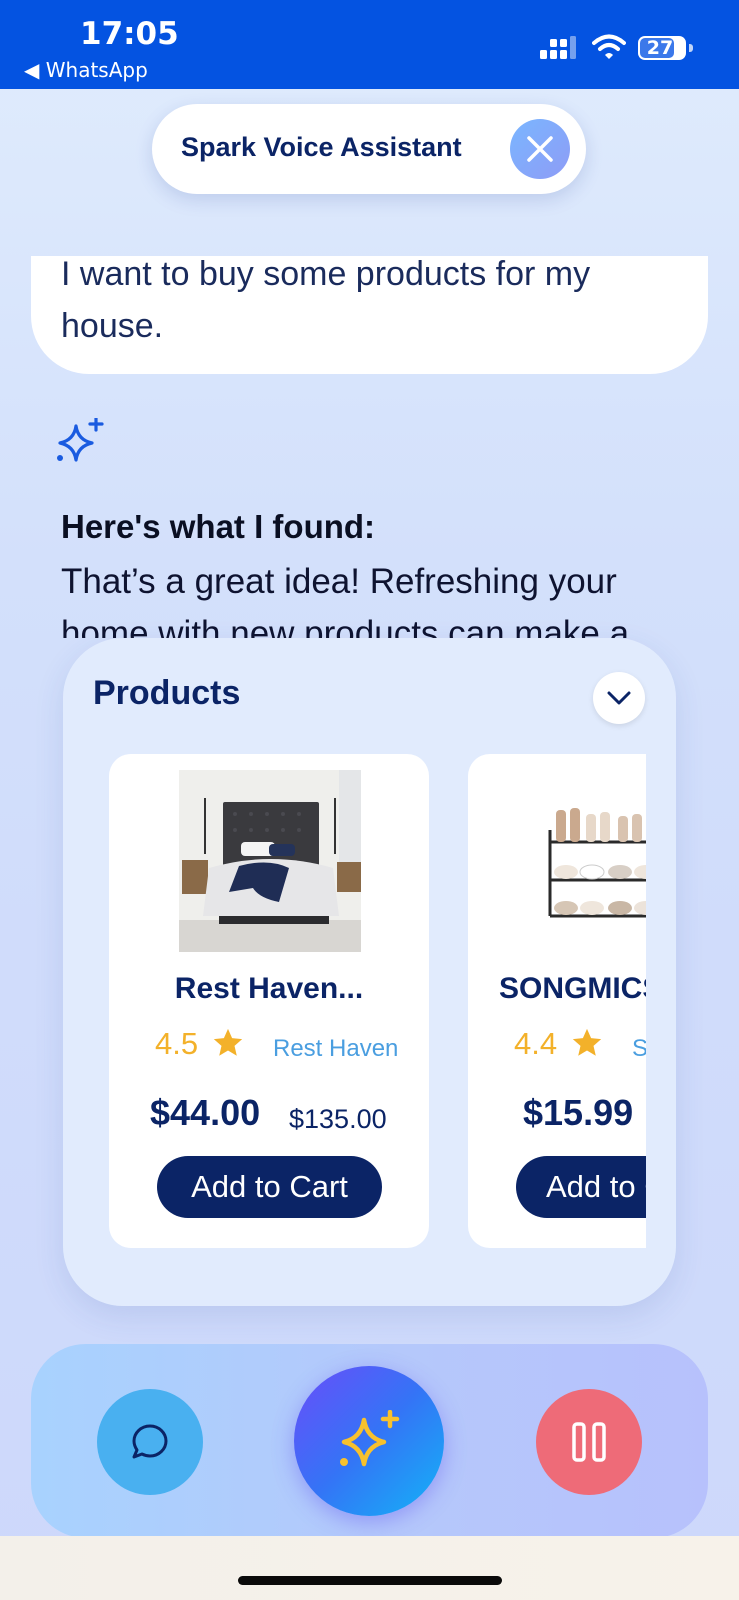  I want to click on chat-bubble-icon, so click(150, 1441).